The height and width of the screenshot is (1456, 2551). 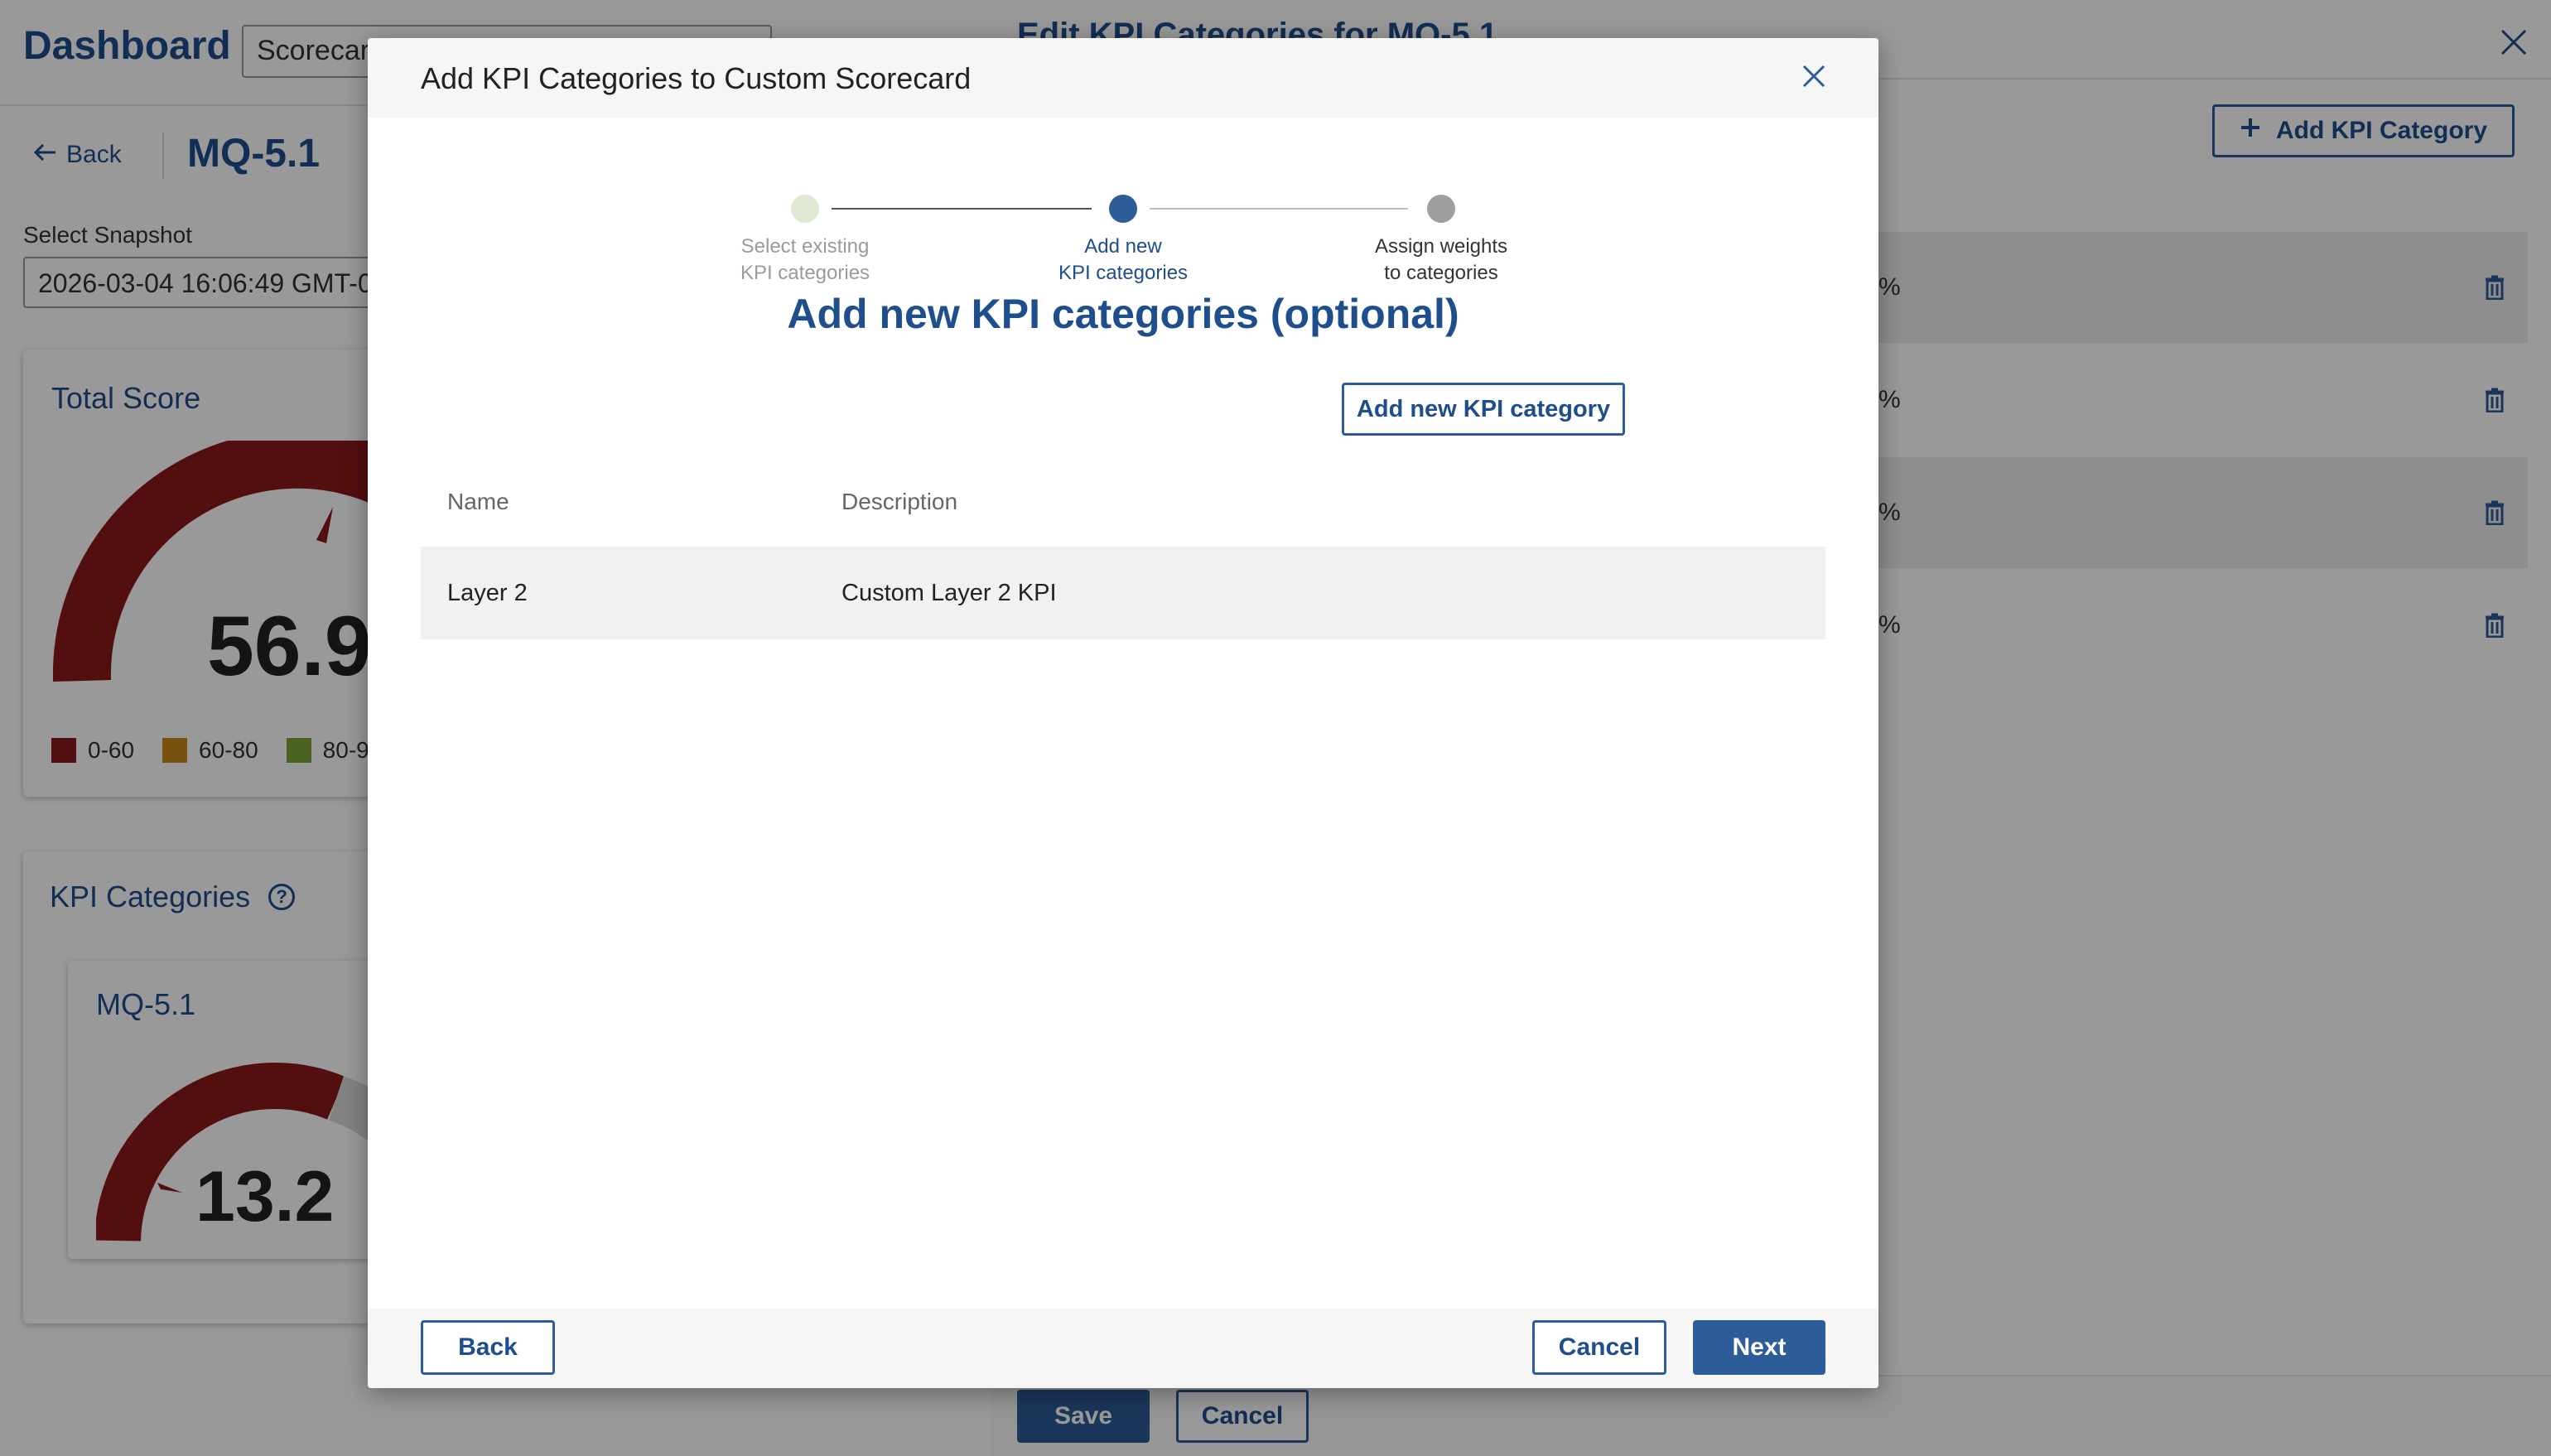 What do you see at coordinates (805, 246) in the screenshot?
I see `step-label-line1: Select existing` at bounding box center [805, 246].